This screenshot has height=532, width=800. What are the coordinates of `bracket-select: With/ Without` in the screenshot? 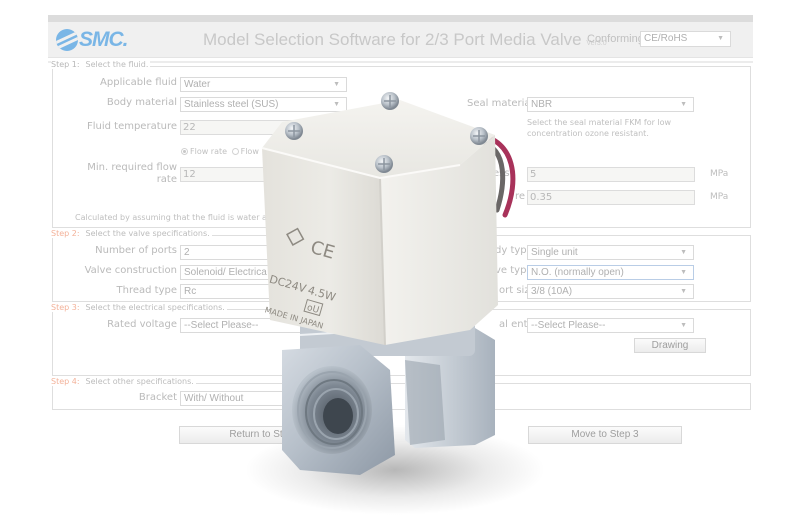 It's located at (263, 398).